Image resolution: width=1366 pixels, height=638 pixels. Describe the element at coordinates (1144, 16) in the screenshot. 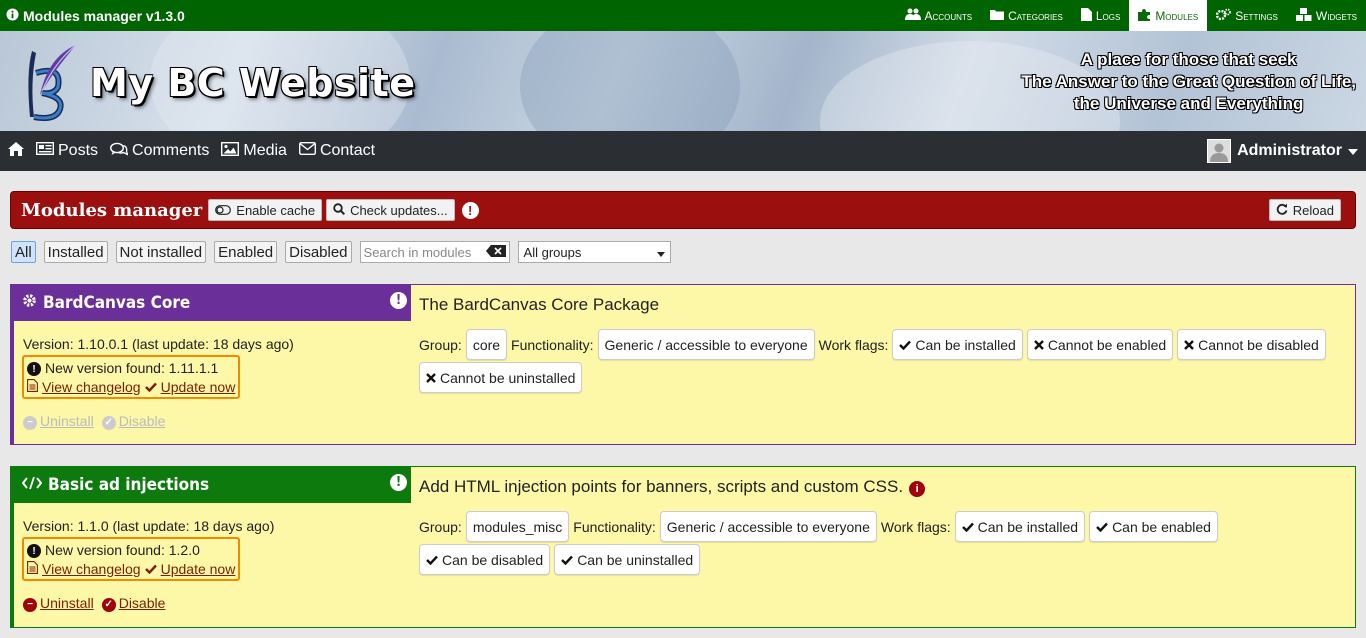

I see `puzzle-icon` at that location.